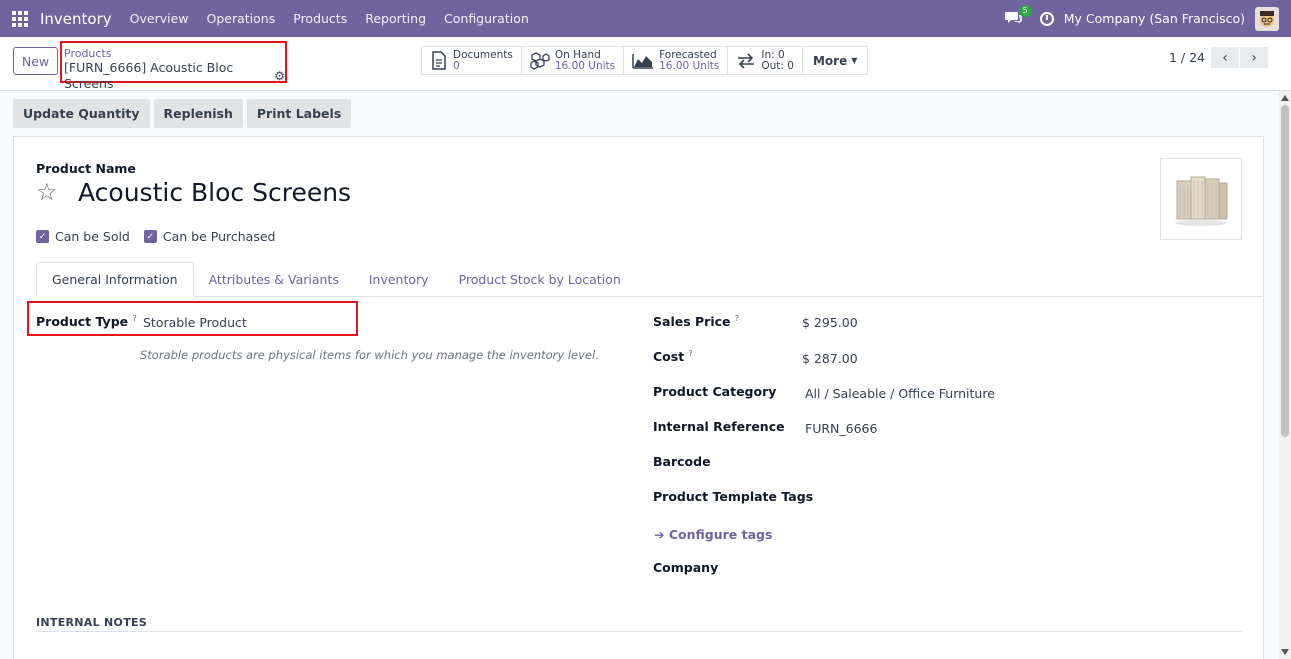 This screenshot has width=1291, height=659. What do you see at coordinates (86, 168) in the screenshot?
I see `product-name-label: Product Name` at bounding box center [86, 168].